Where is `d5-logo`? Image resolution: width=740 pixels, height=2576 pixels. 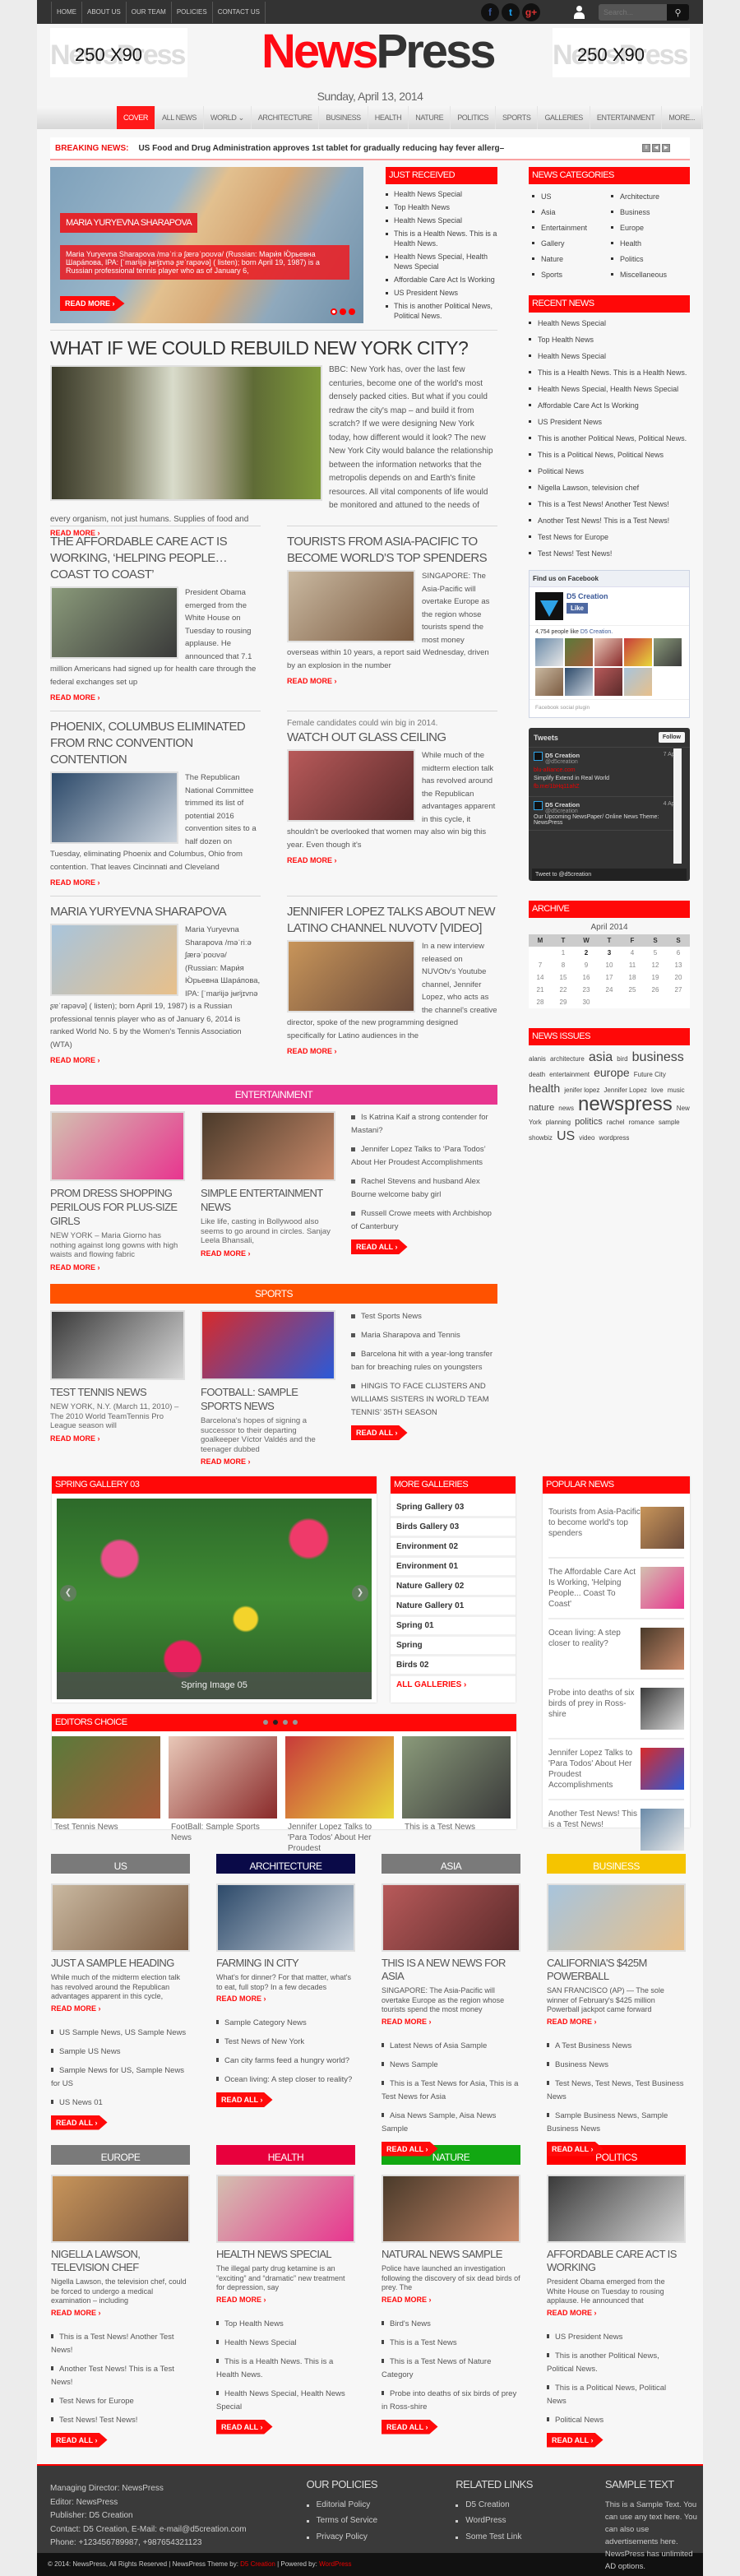
d5-logo is located at coordinates (549, 606).